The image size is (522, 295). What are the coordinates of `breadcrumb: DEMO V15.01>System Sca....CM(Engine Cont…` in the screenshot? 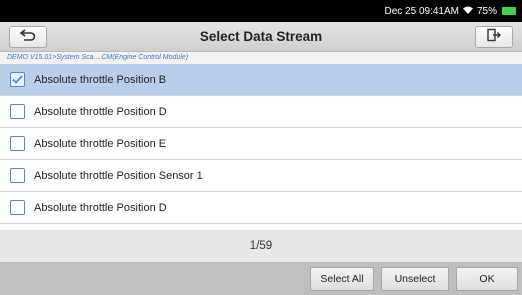 It's located at (261, 58).